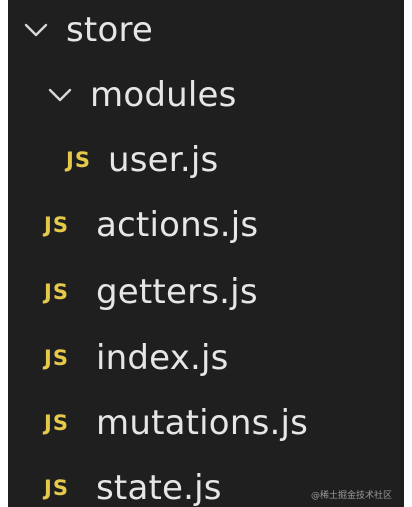 Image resolution: width=412 pixels, height=507 pixels. What do you see at coordinates (202, 423) in the screenshot?
I see `file-name: mutations.js` at bounding box center [202, 423].